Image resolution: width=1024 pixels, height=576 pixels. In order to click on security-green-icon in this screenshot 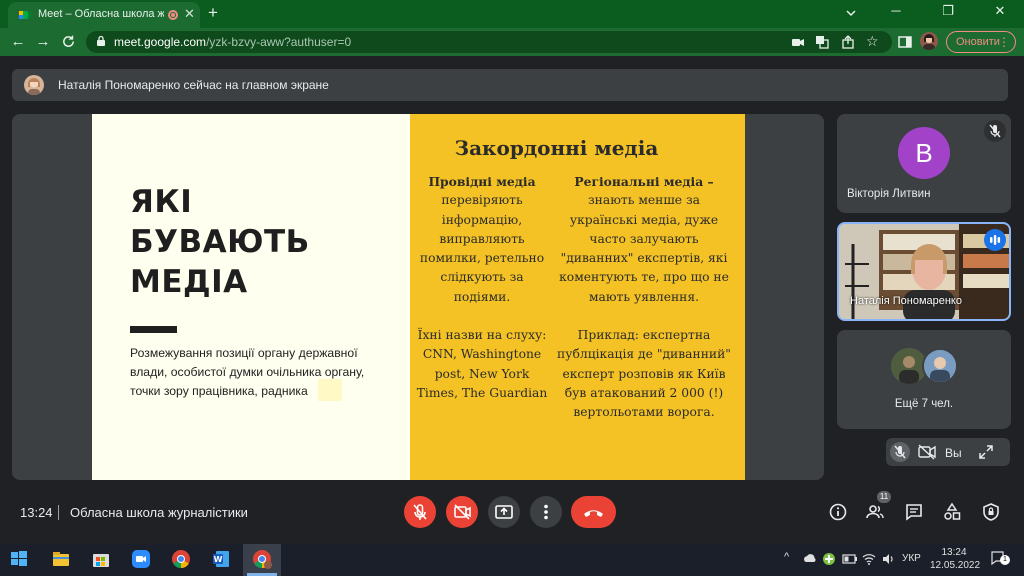, I will do `click(829, 559)`.